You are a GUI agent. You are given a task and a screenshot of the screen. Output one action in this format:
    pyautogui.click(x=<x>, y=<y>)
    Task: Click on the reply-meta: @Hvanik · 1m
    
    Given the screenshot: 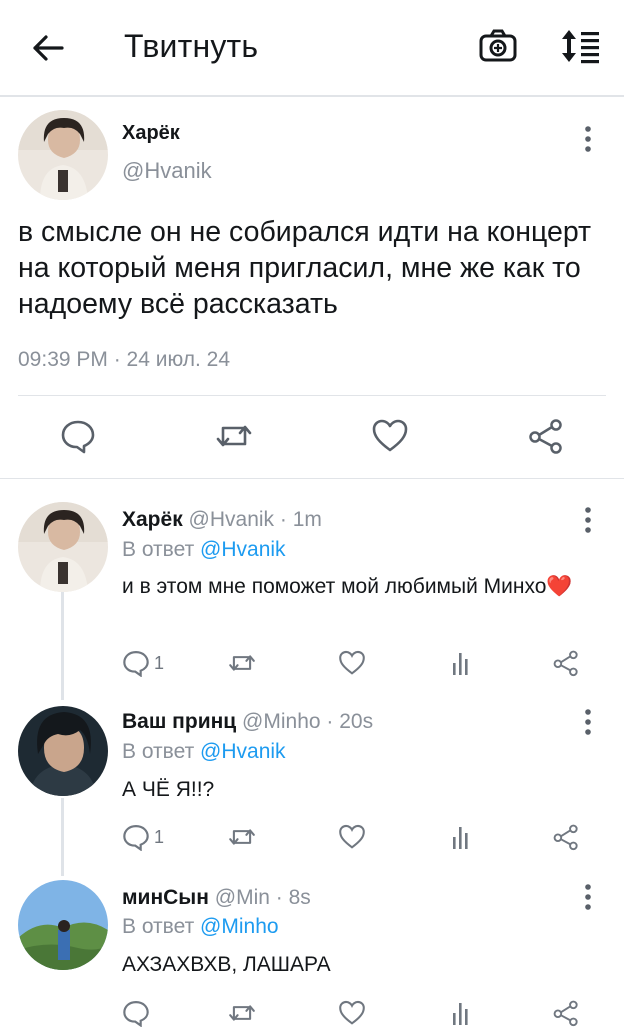 What is the action you would take?
    pyautogui.click(x=255, y=519)
    